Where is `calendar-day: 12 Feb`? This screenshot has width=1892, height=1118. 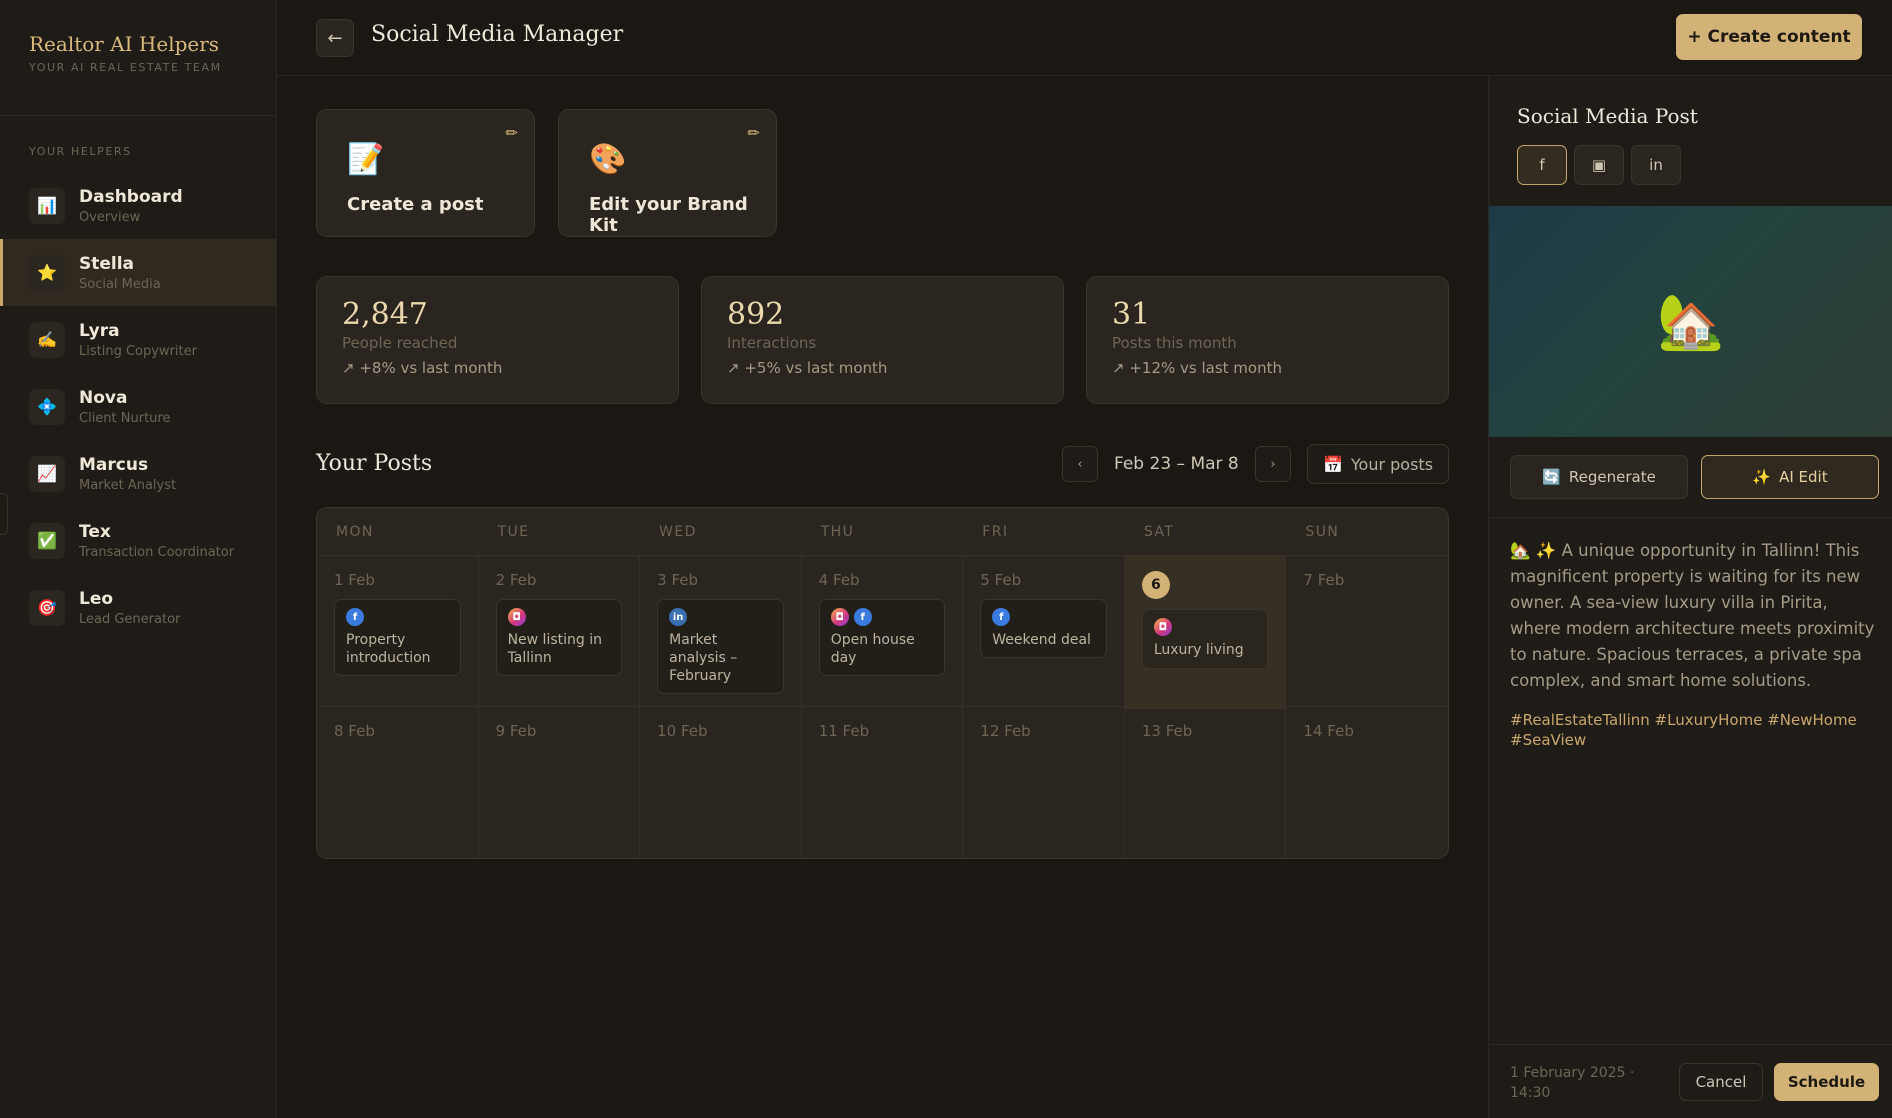 calendar-day: 12 Feb is located at coordinates (1044, 782).